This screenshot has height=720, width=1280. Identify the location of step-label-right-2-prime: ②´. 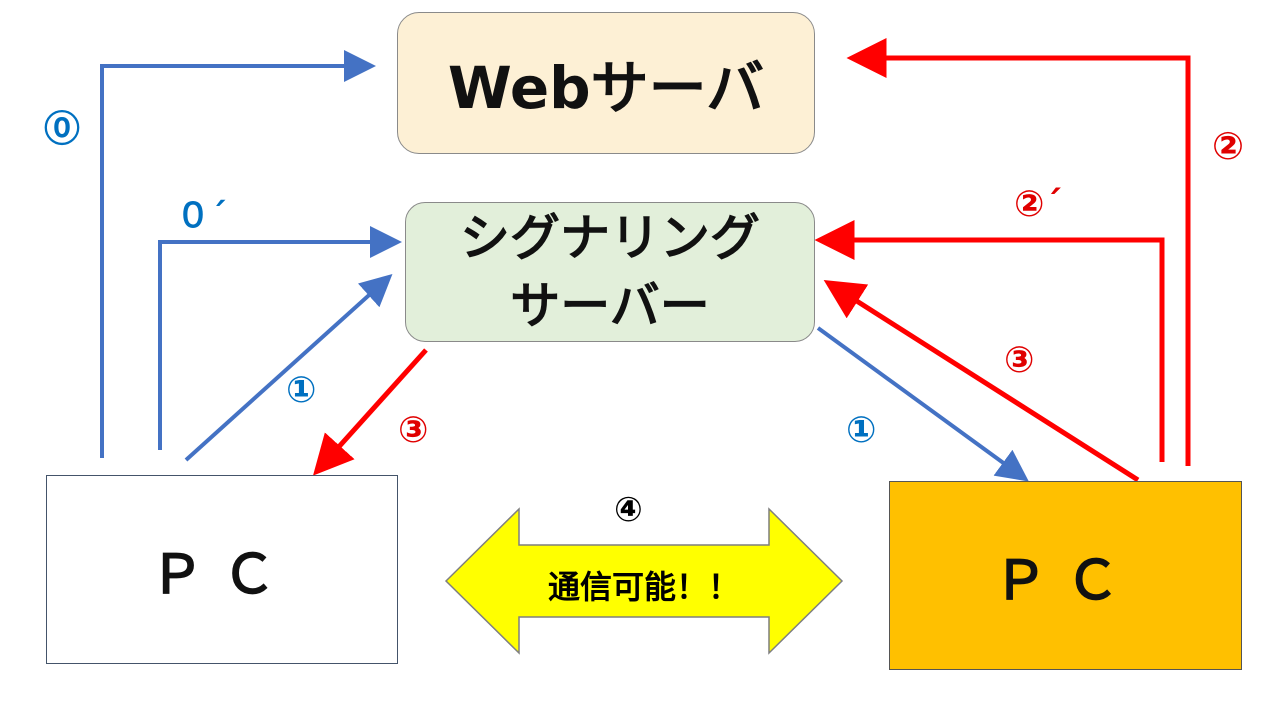
(1038, 204).